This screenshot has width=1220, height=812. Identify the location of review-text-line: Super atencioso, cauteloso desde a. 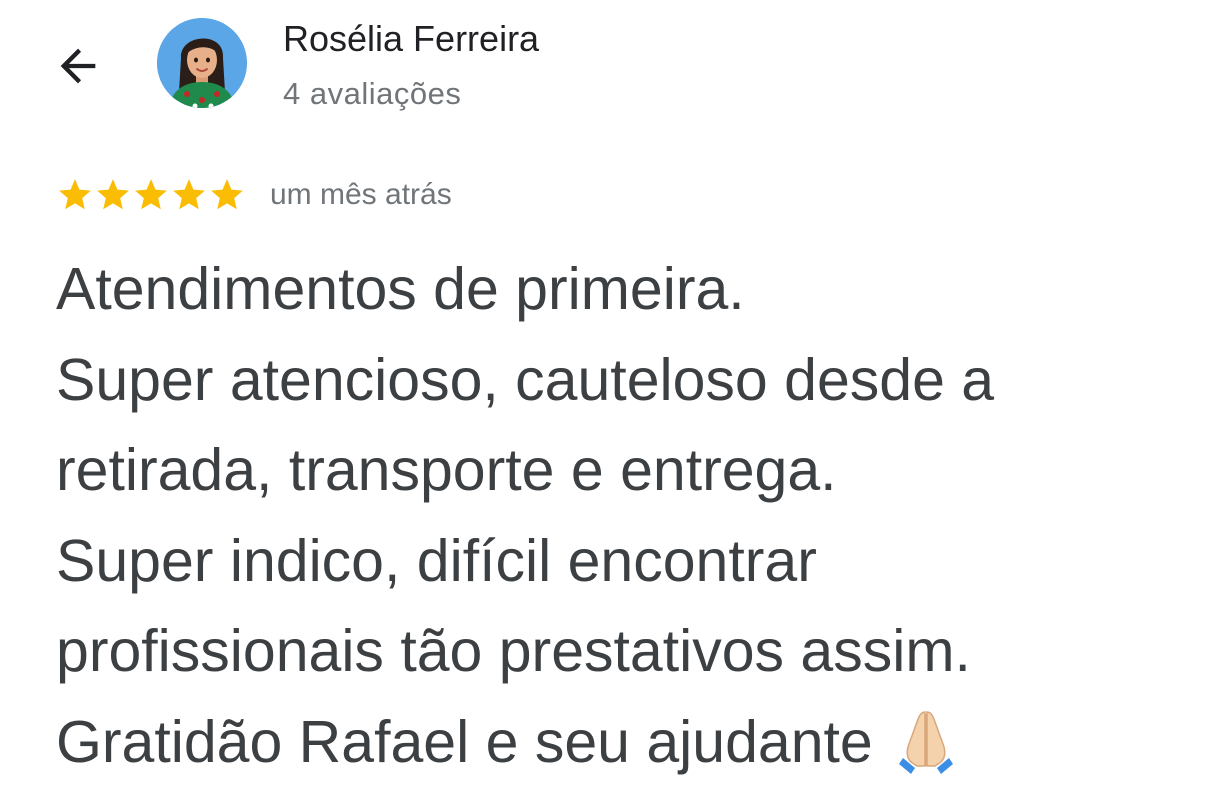
(525, 379).